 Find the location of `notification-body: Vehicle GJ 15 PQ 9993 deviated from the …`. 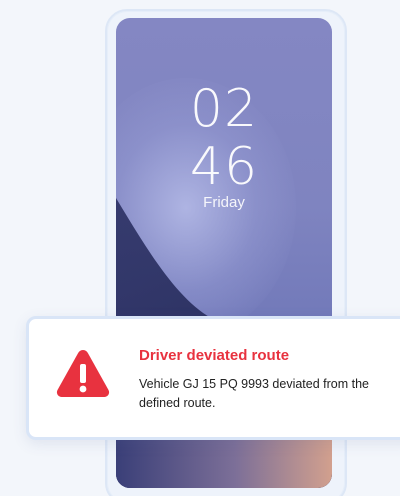

notification-body: Vehicle GJ 15 PQ 9993 deviated from the … is located at coordinates (254, 393).